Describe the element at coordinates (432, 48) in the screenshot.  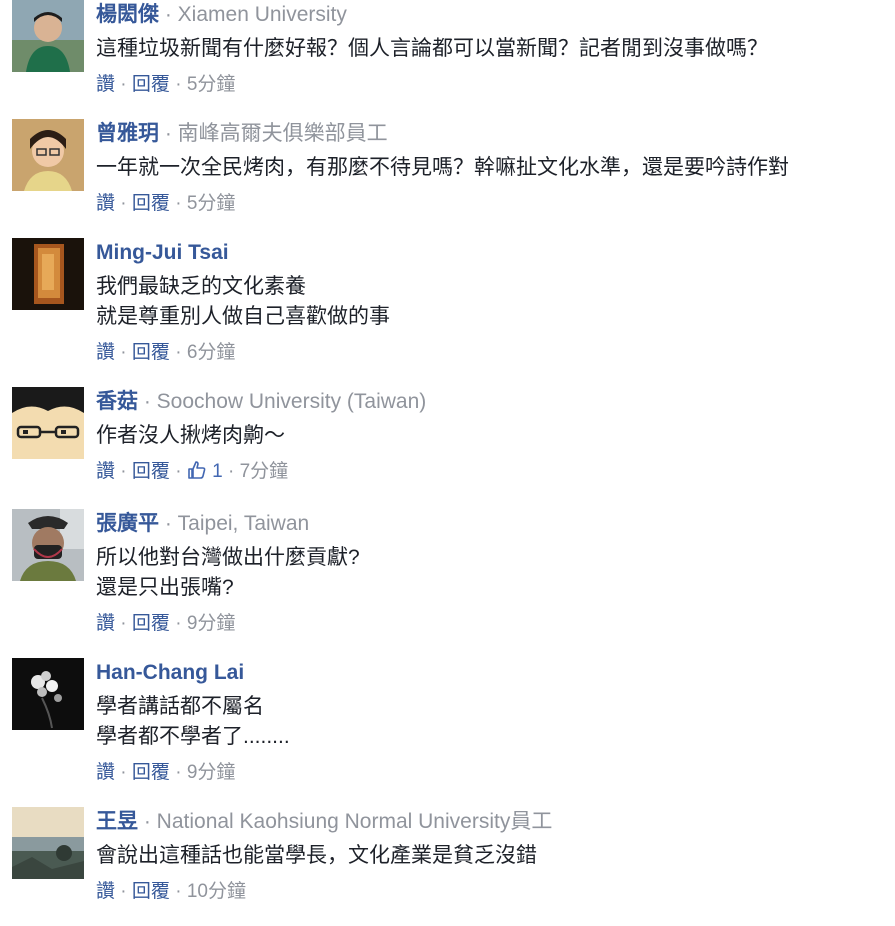
I see `comment-text-line: 這種垃圾新聞有什麼好報？個人言論都可以當新聞？記者閒到沒事做嗎？` at that location.